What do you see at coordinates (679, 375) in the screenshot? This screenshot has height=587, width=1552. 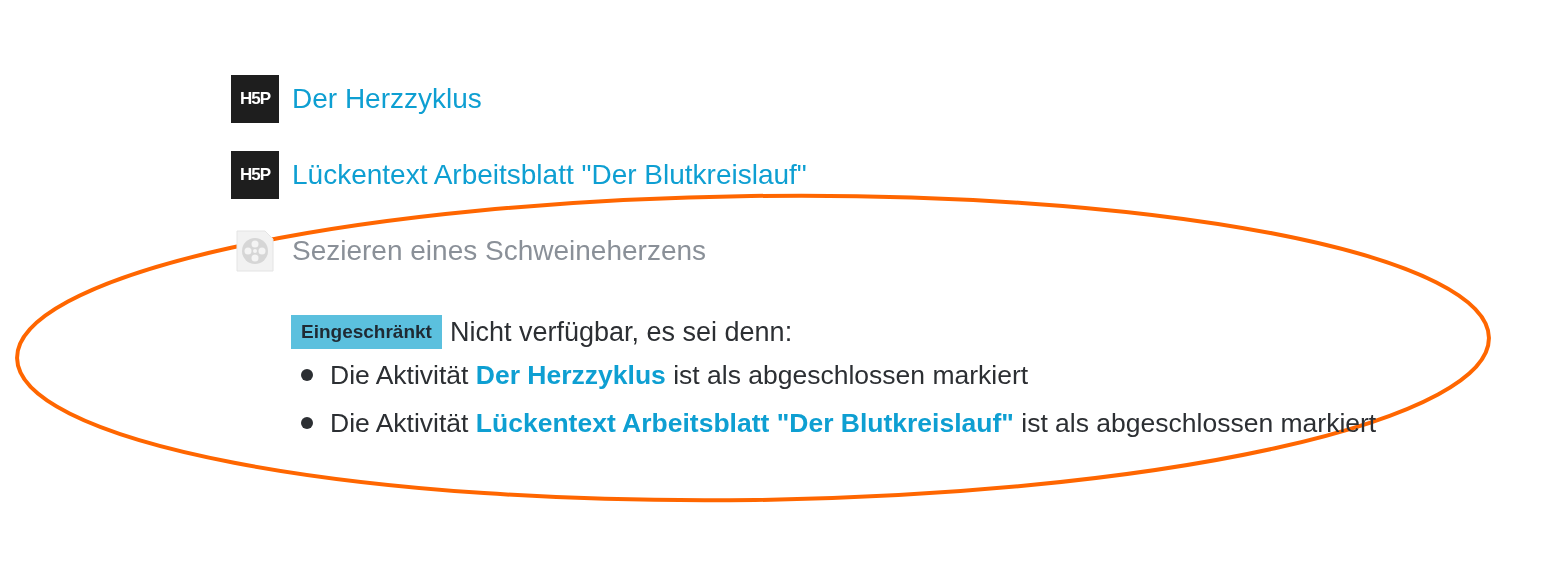 I see `condition-text: Die Aktivität Der Herzzyklus ist als abgeschlossen markiert` at bounding box center [679, 375].